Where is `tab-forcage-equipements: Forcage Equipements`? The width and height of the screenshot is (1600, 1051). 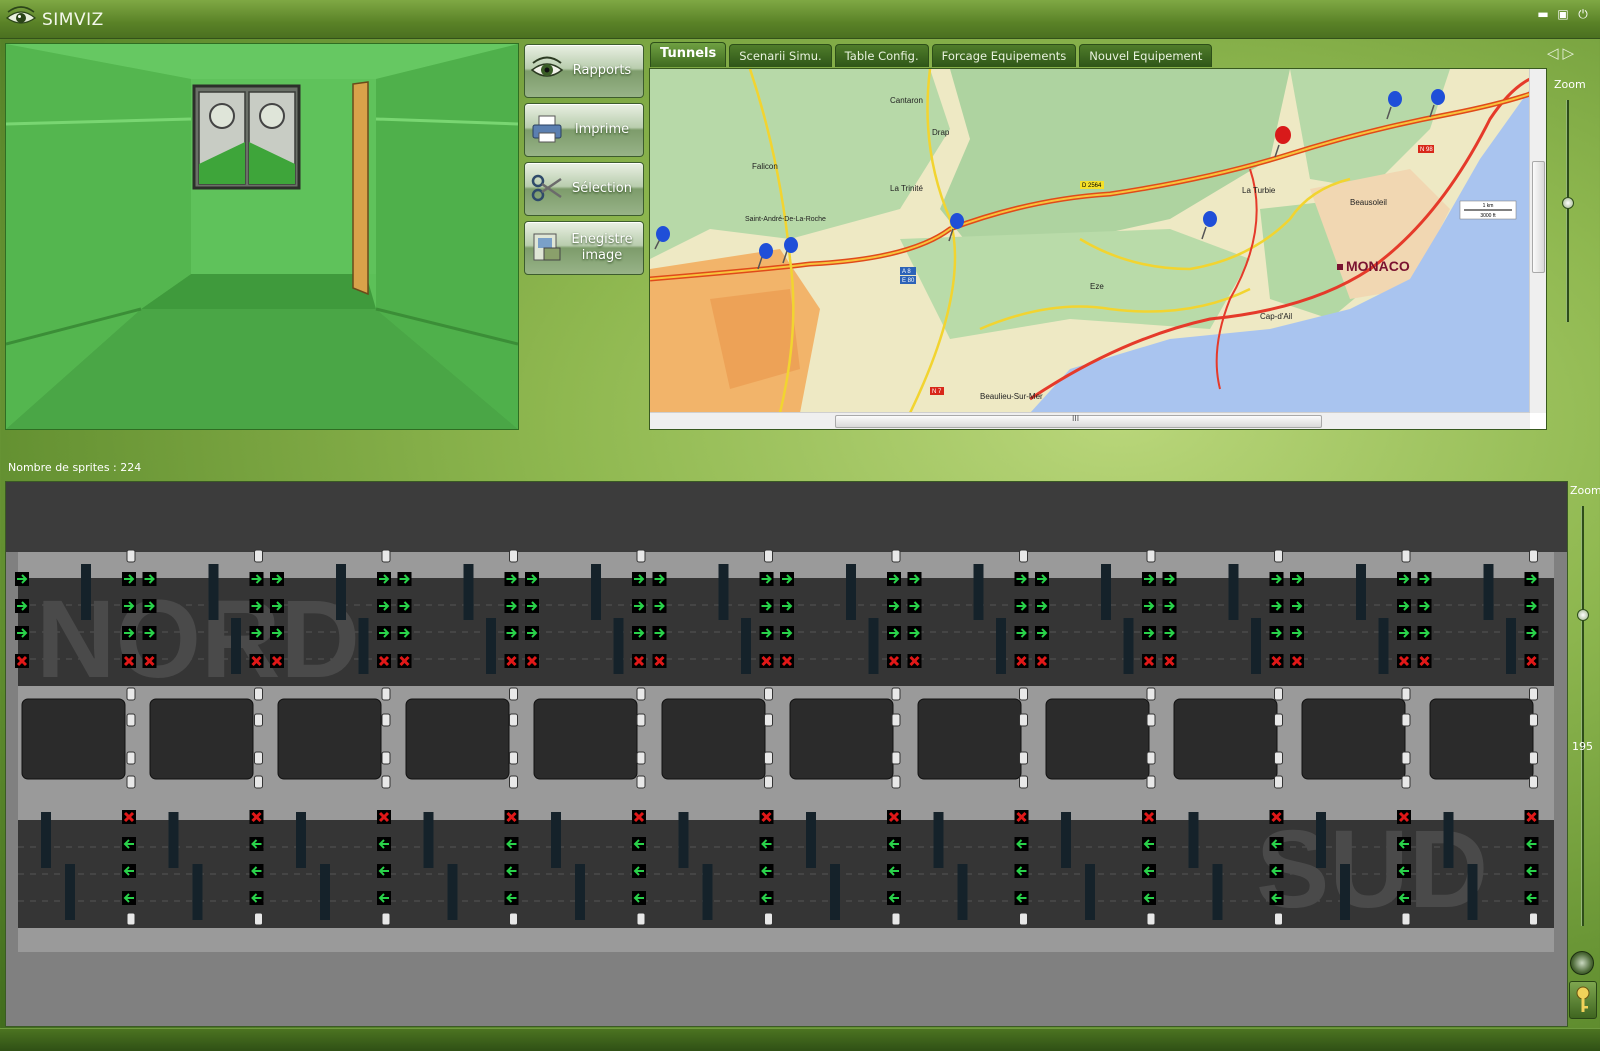
tab-forcage-equipements: Forcage Equipements is located at coordinates (1004, 55).